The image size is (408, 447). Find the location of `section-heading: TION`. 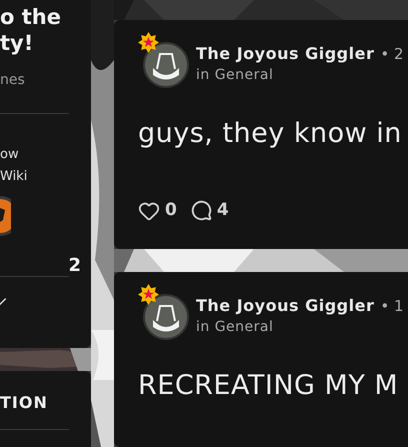

section-heading: TION is located at coordinates (24, 403).